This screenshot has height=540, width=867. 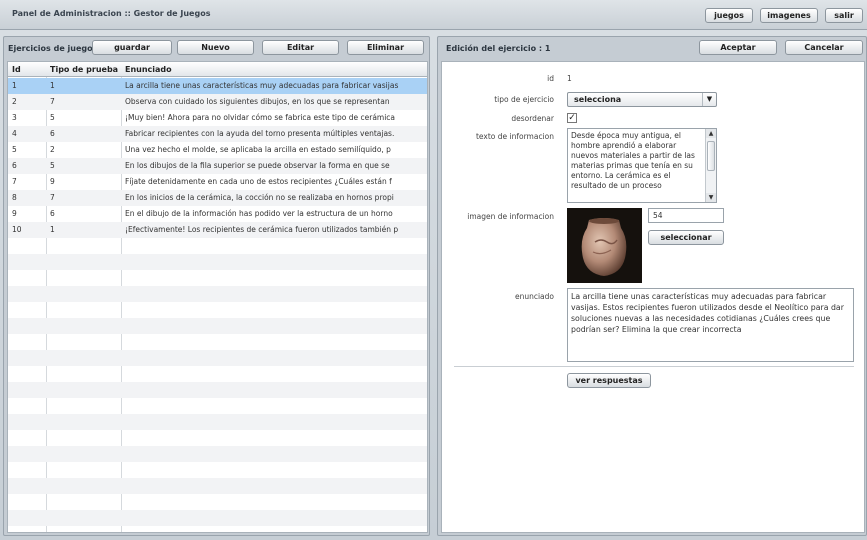 I want to click on eliminar-button: Eliminar, so click(x=385, y=47).